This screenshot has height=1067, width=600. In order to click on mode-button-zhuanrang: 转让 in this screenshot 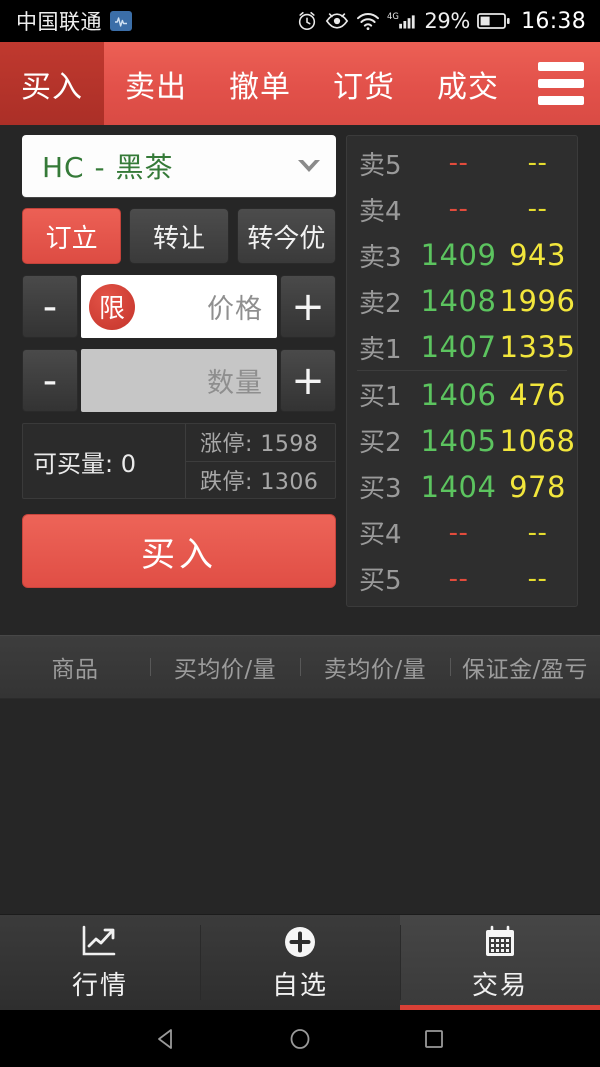, I will do `click(179, 236)`.